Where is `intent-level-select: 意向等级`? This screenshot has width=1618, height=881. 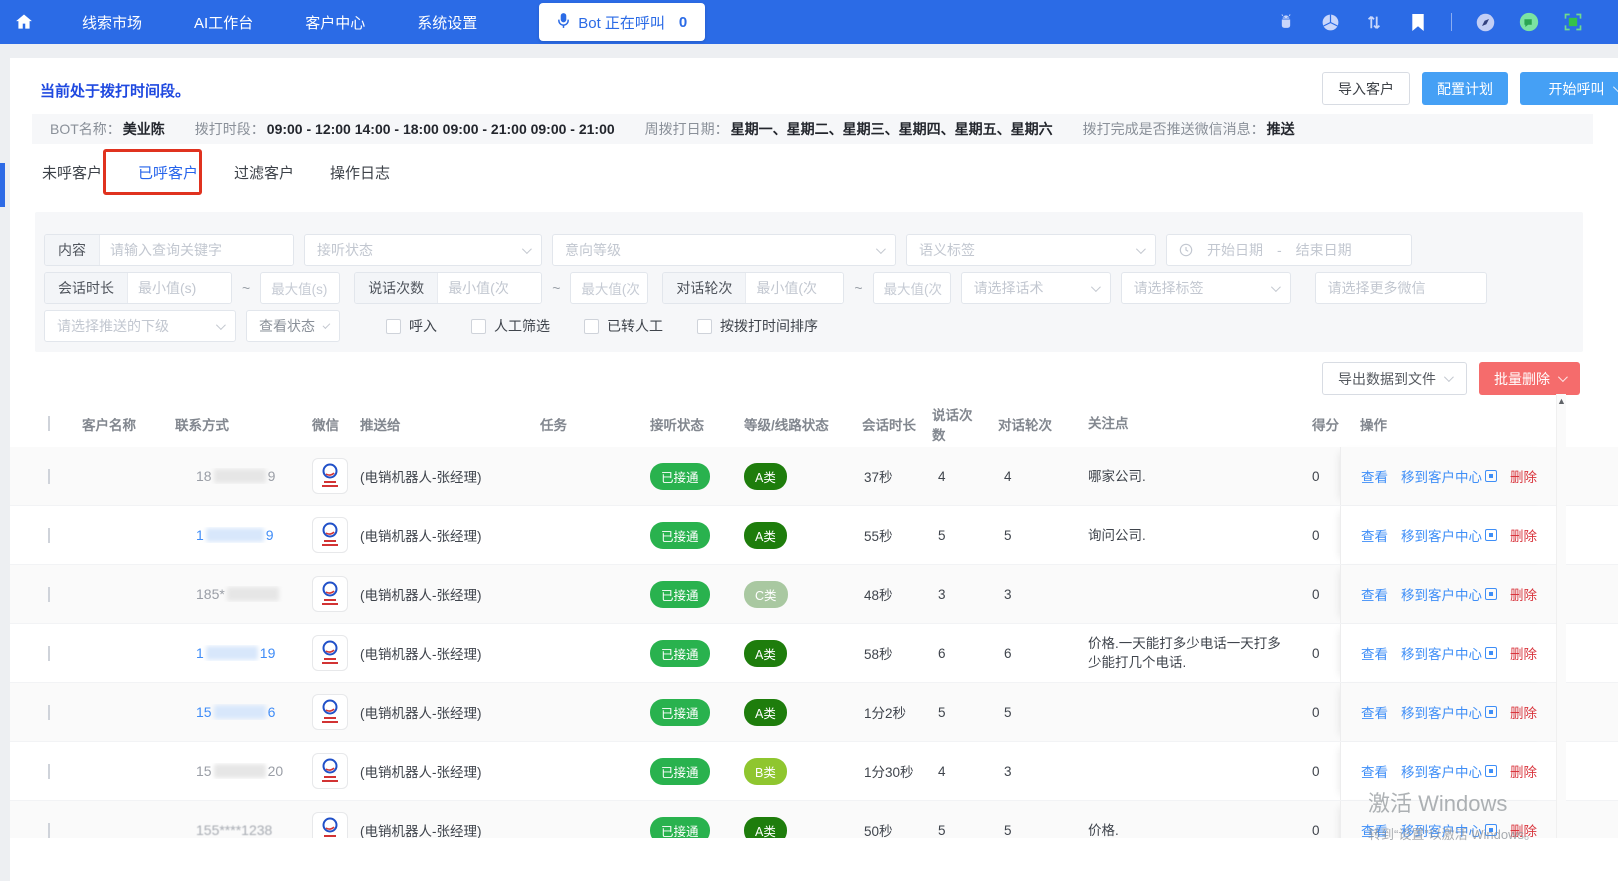
intent-level-select: 意向等级 is located at coordinates (724, 250).